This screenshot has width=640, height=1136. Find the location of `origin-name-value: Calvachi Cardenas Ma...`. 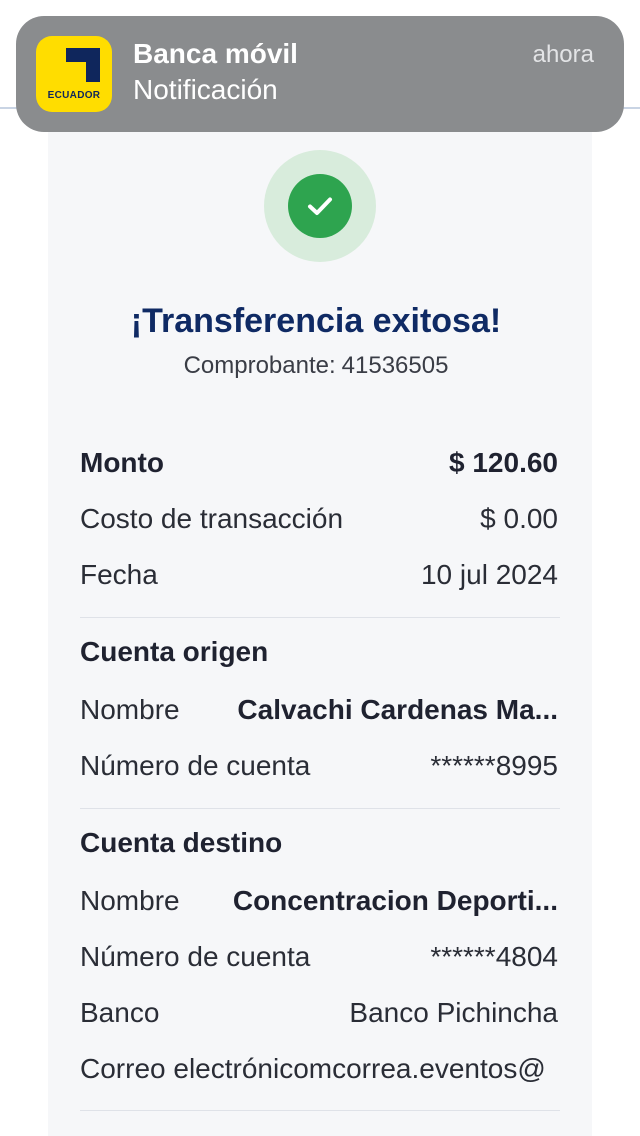

origin-name-value: Calvachi Cardenas Ma... is located at coordinates (397, 709).